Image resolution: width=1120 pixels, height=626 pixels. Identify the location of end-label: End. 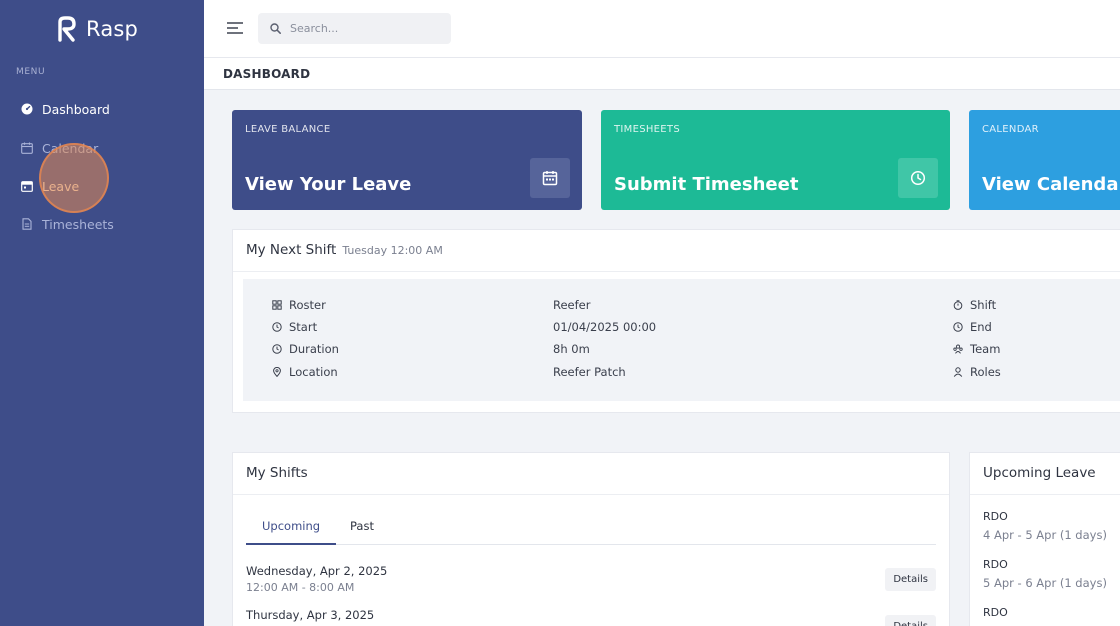
(981, 327).